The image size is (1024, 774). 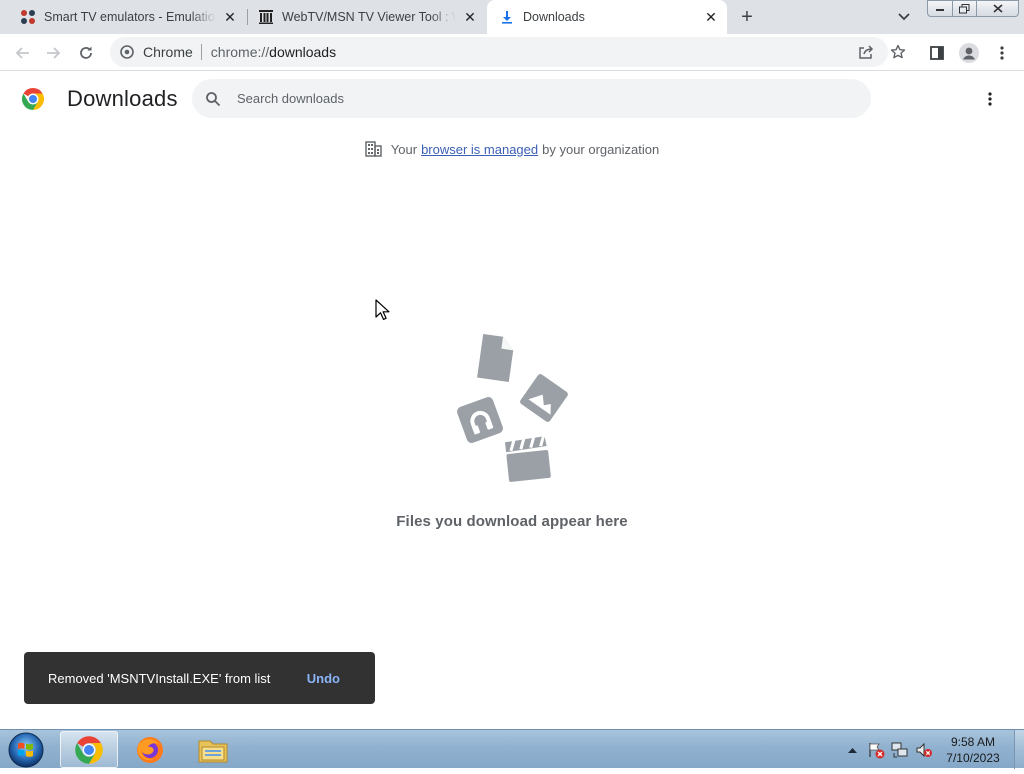 I want to click on image-icon, so click(x=544, y=398).